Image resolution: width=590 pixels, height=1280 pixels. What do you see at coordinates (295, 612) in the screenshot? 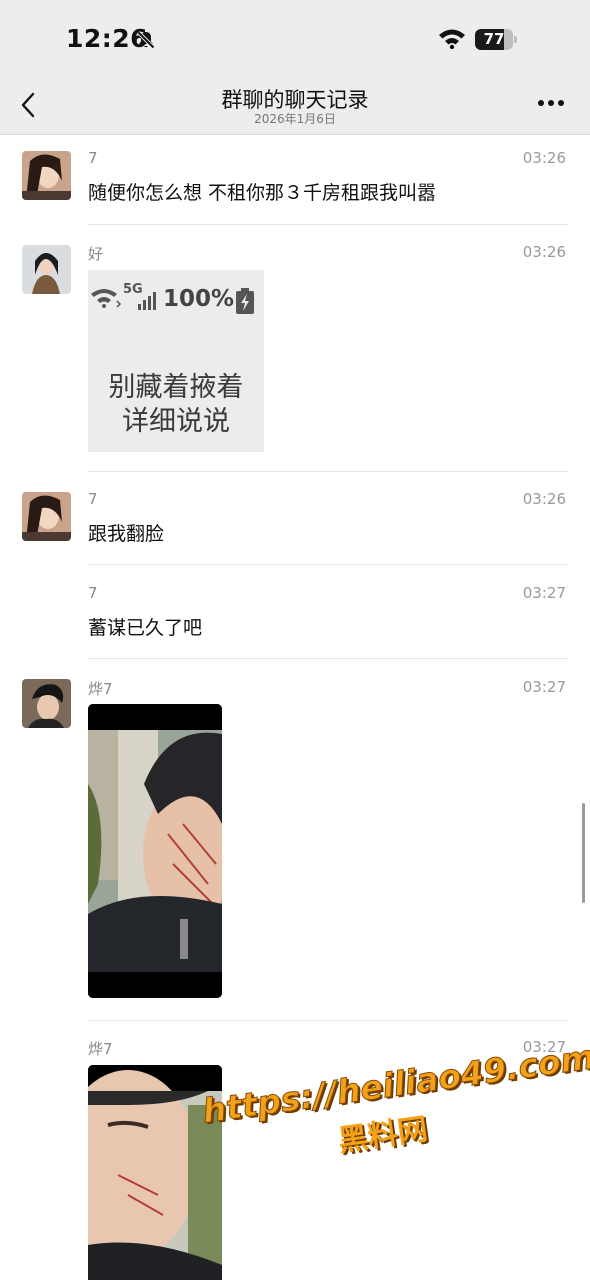
I see `message-item: 7 03:27 蓄谋已久了吧` at bounding box center [295, 612].